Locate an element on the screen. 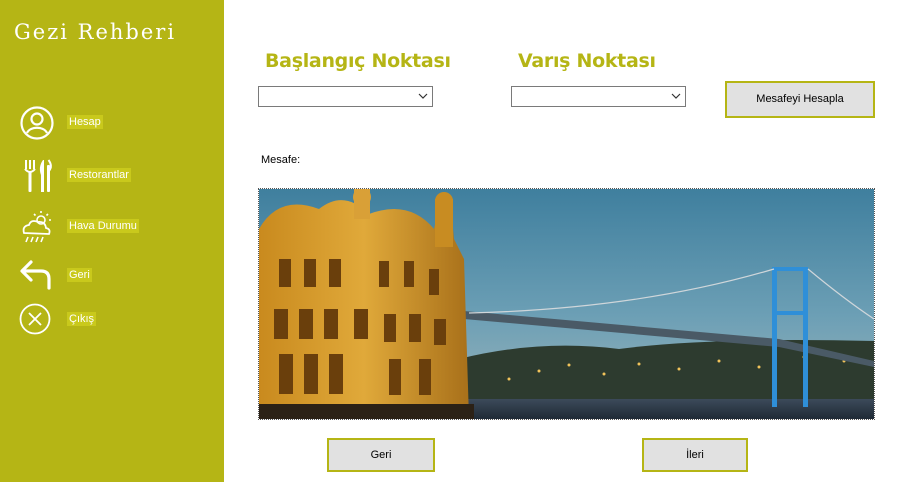  sidebar-item-label: Restorantlar is located at coordinates (99, 175).